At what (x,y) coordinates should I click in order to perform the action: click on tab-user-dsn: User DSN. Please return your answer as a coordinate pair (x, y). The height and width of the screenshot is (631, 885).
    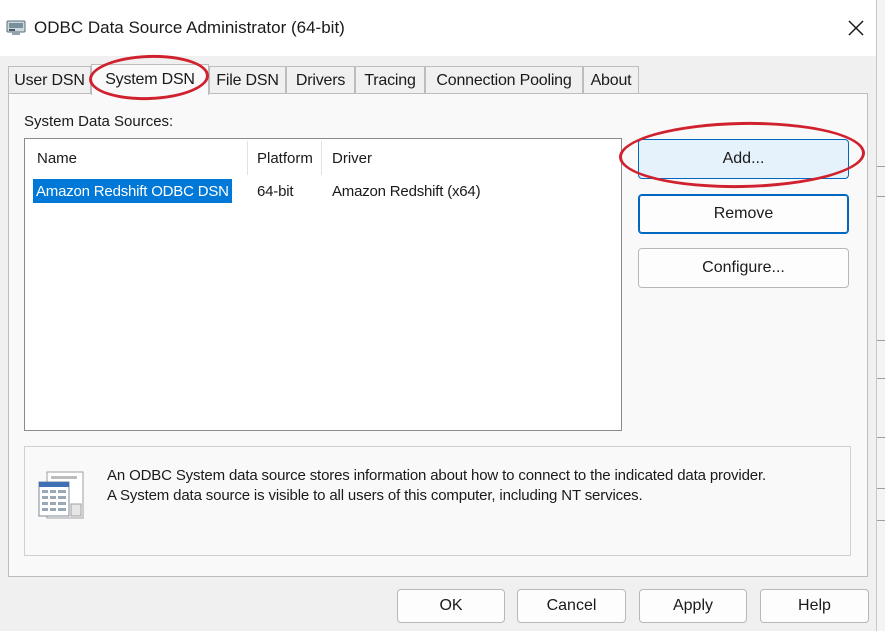
    Looking at the image, I should click on (49, 80).